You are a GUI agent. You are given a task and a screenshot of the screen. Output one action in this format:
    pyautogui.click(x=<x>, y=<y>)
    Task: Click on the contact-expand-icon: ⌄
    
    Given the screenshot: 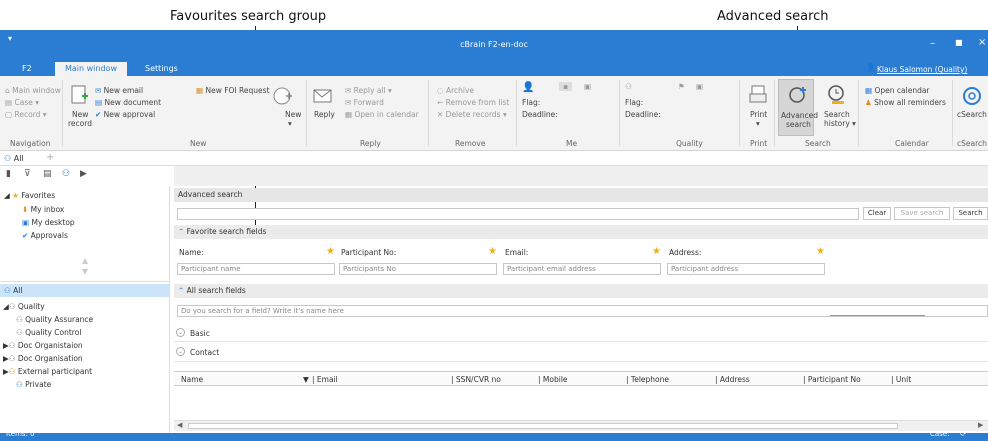 What is the action you would take?
    pyautogui.click(x=180, y=351)
    